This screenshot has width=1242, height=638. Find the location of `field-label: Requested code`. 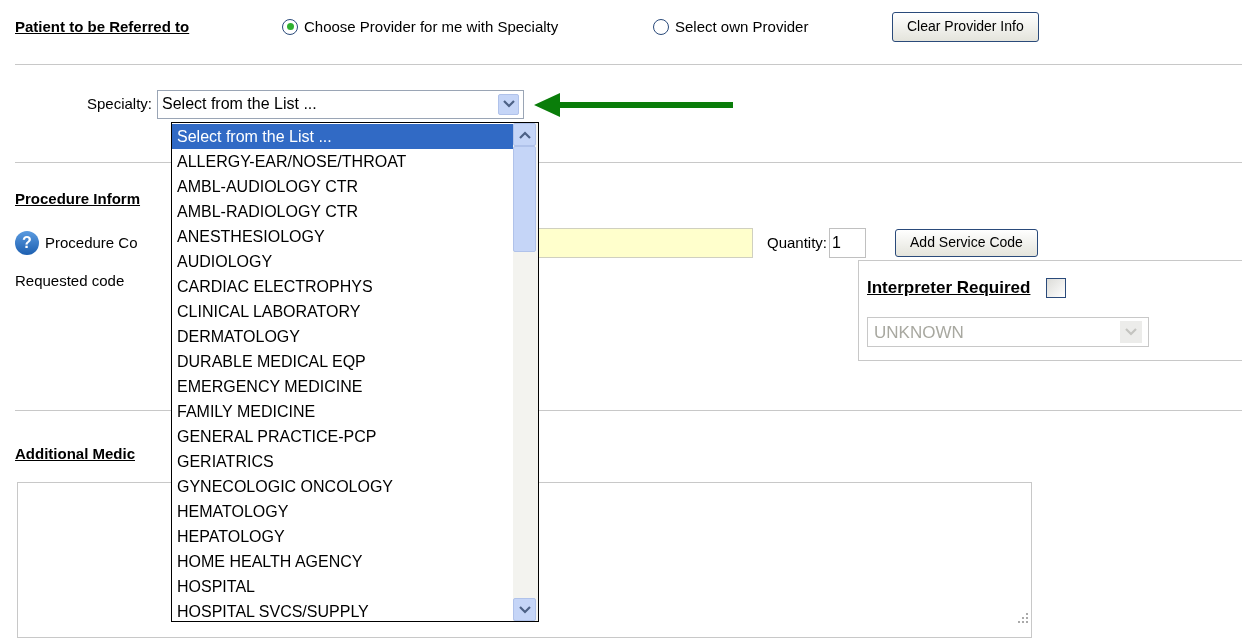

field-label: Requested code is located at coordinates (70, 280).